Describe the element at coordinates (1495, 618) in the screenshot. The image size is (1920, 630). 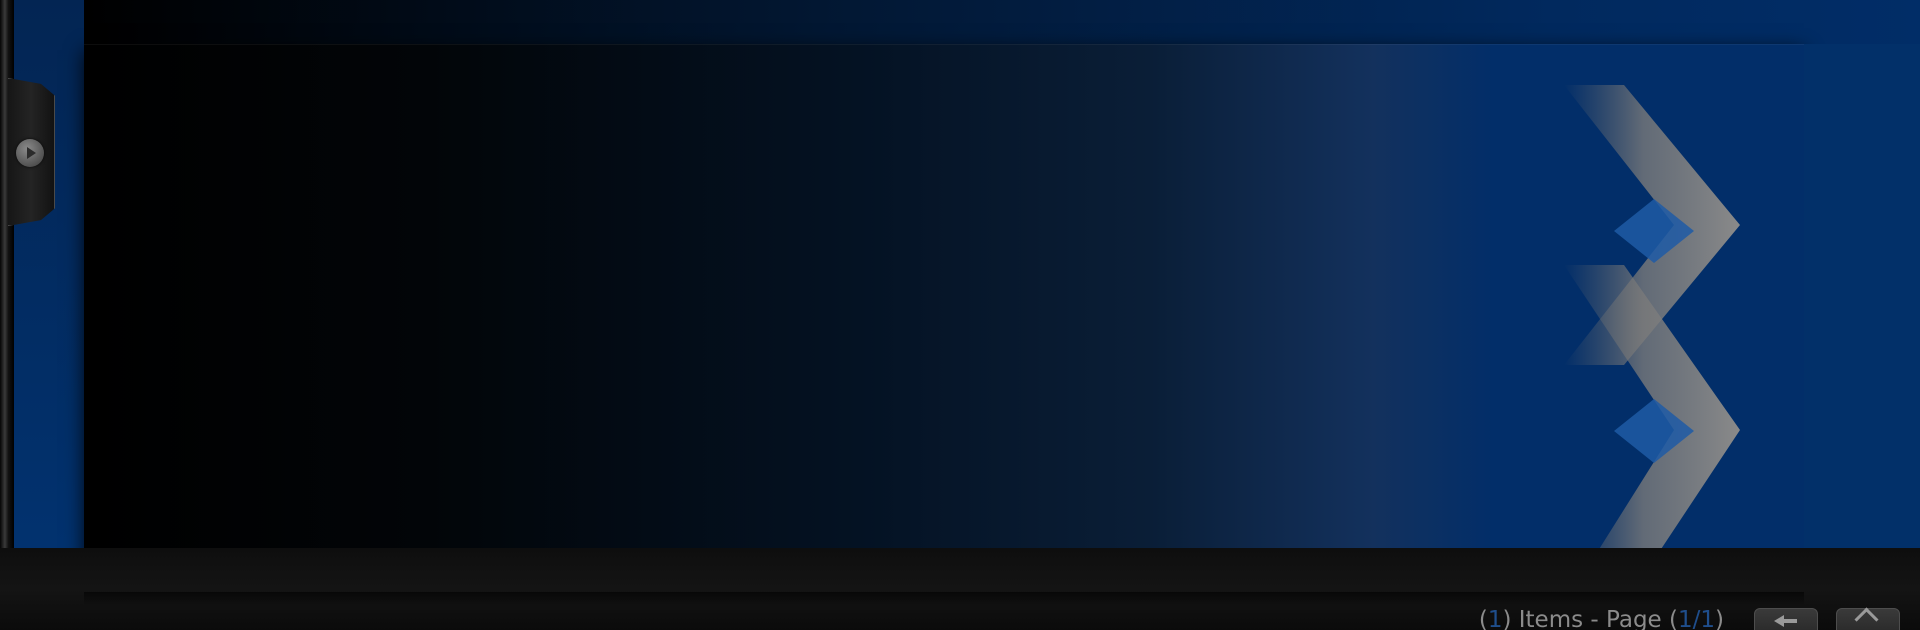
I see `items-count: 1` at that location.